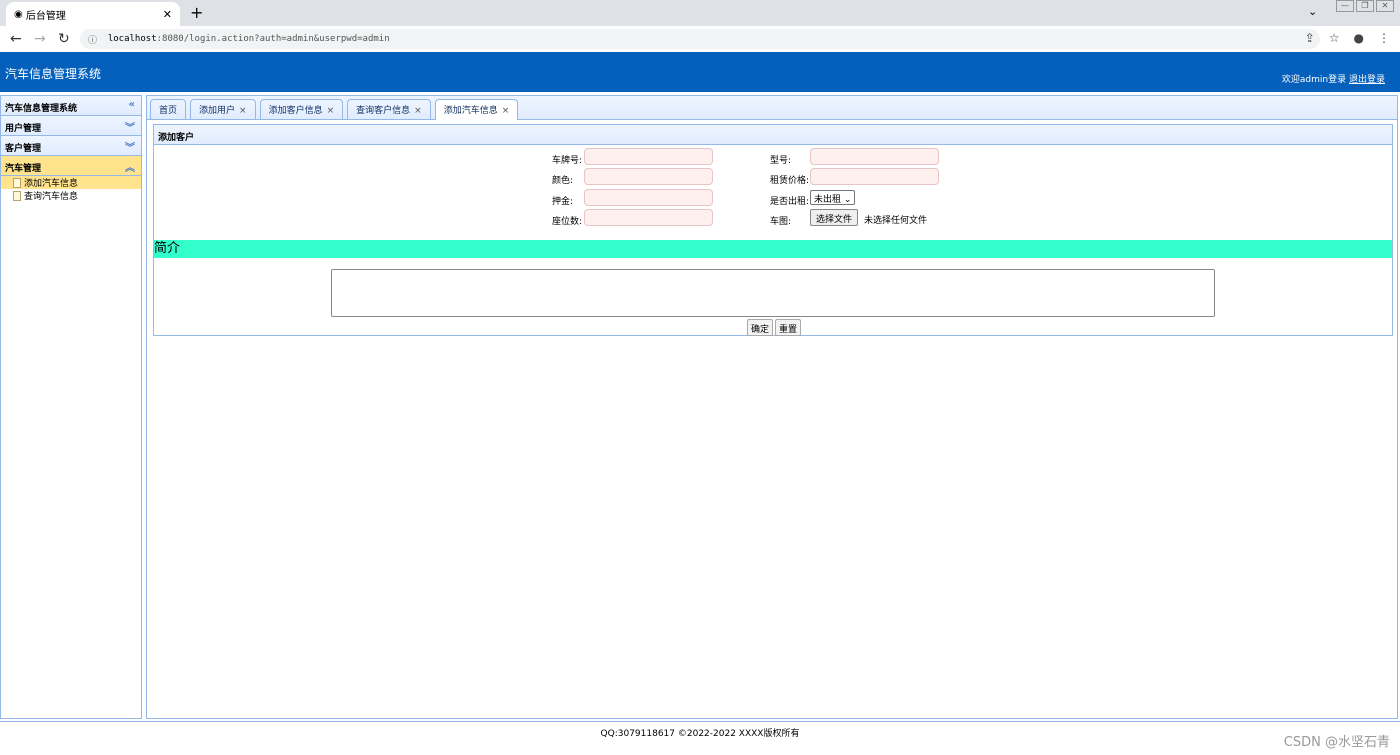  What do you see at coordinates (772, 108) in the screenshot?
I see `tab-strip: 首页 添加用户 × 添加客户信息 × 查询客户信息 × 添加汽车信息 ×` at bounding box center [772, 108].